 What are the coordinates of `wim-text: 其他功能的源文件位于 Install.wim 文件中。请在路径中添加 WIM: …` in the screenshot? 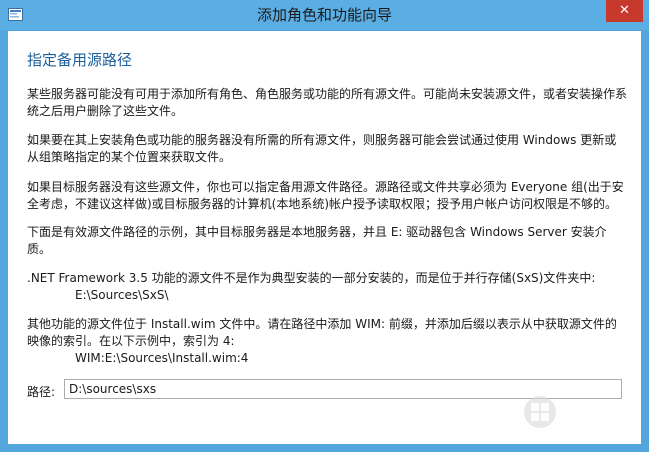 It's located at (322, 332).